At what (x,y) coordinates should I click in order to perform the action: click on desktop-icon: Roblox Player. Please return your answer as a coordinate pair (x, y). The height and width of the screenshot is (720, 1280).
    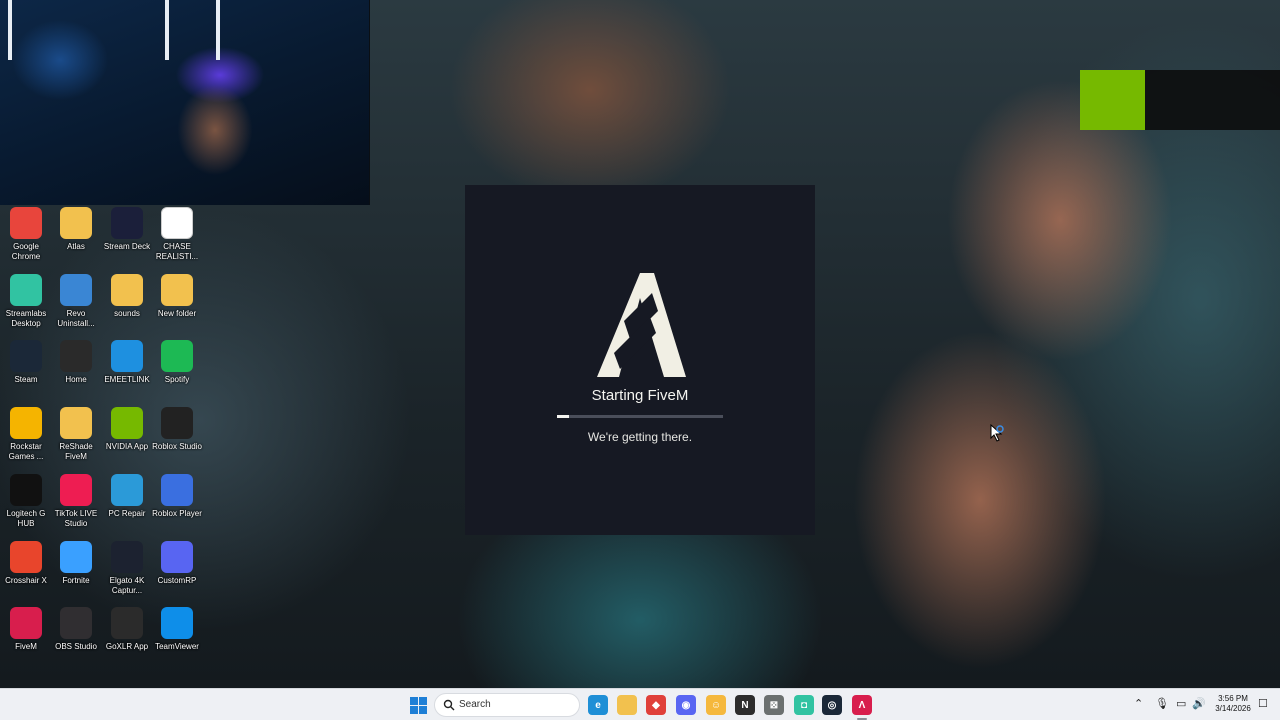
    Looking at the image, I should click on (177, 496).